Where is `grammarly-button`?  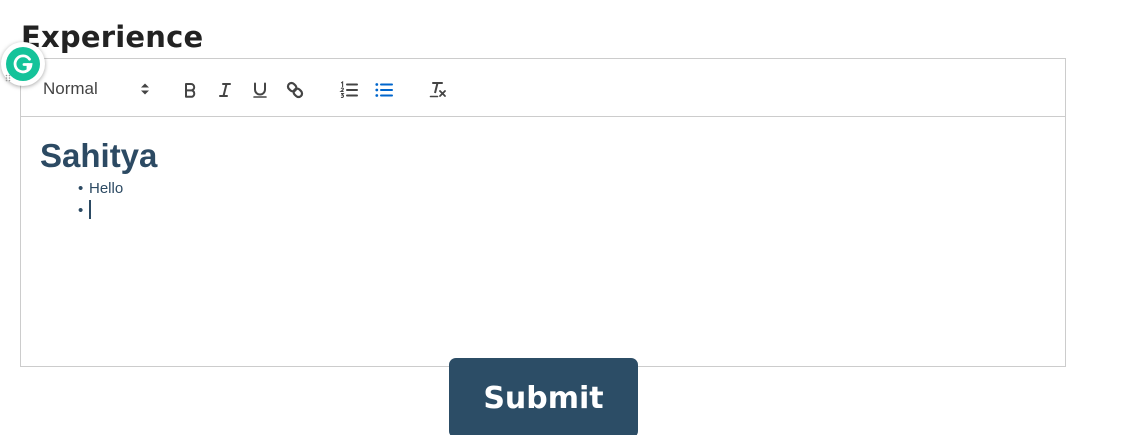 grammarly-button is located at coordinates (23, 64).